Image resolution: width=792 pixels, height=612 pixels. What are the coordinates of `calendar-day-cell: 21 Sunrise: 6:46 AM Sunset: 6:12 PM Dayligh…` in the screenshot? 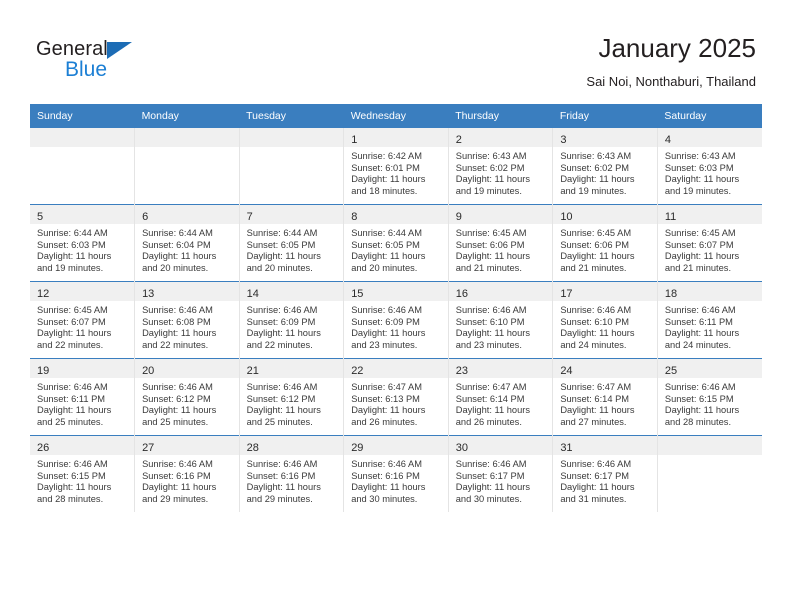 It's located at (291, 397).